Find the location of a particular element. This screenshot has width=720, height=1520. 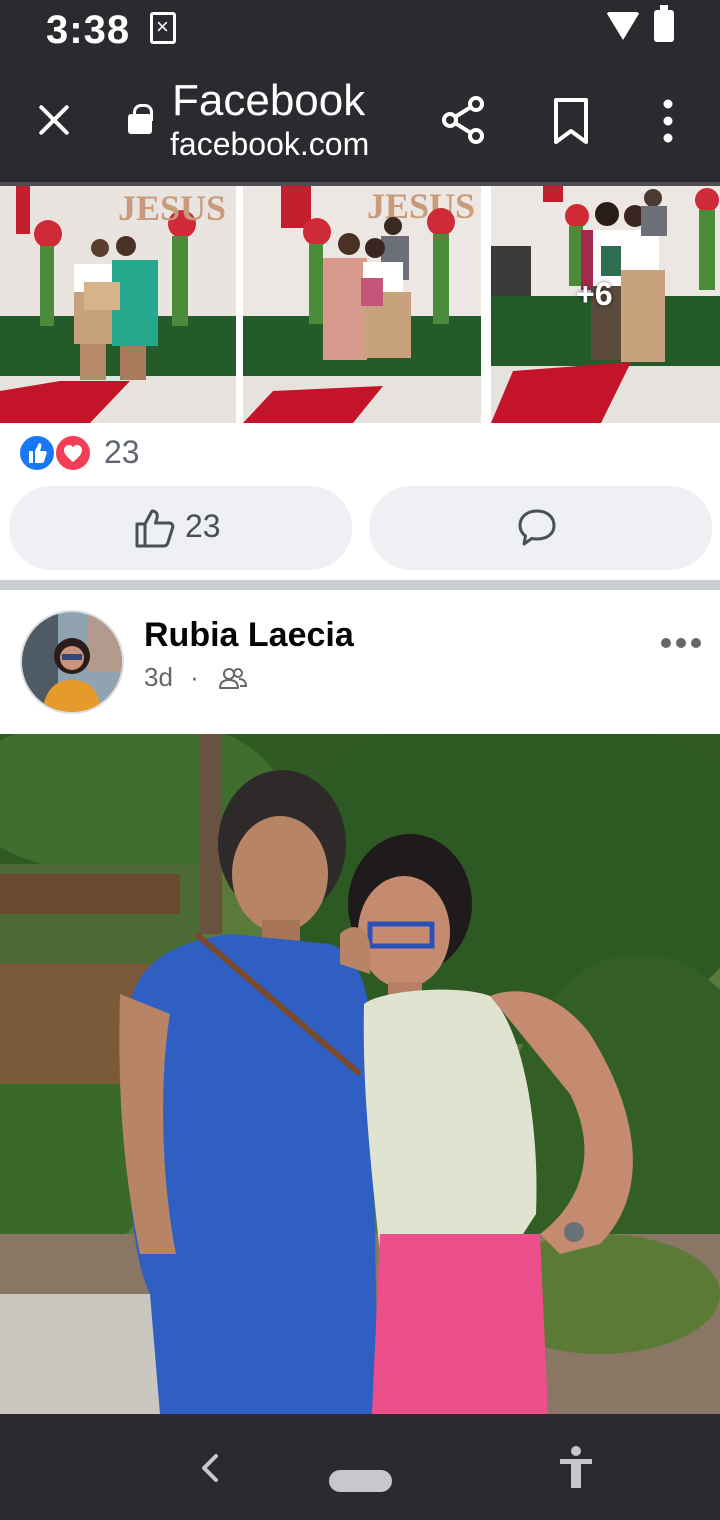

love-reaction-icon is located at coordinates (73, 453).